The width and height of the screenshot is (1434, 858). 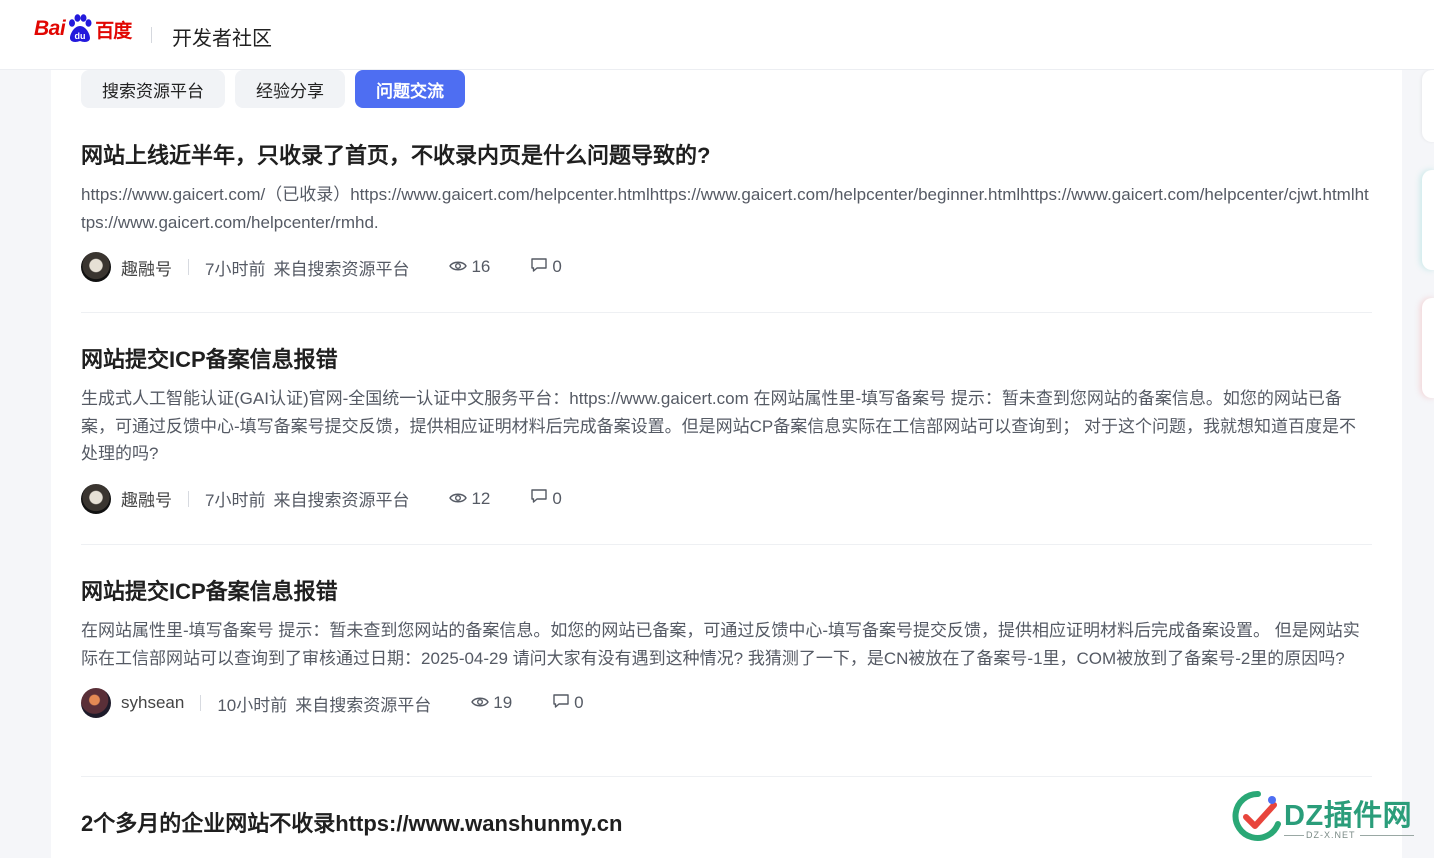 What do you see at coordinates (503, 702) in the screenshot?
I see `view-count-value: 19` at bounding box center [503, 702].